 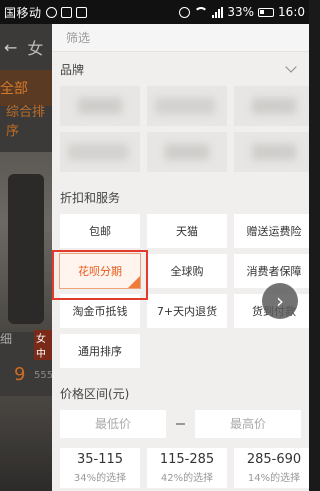 I want to click on price-section-header: 价格区间(元), so click(x=180, y=393).